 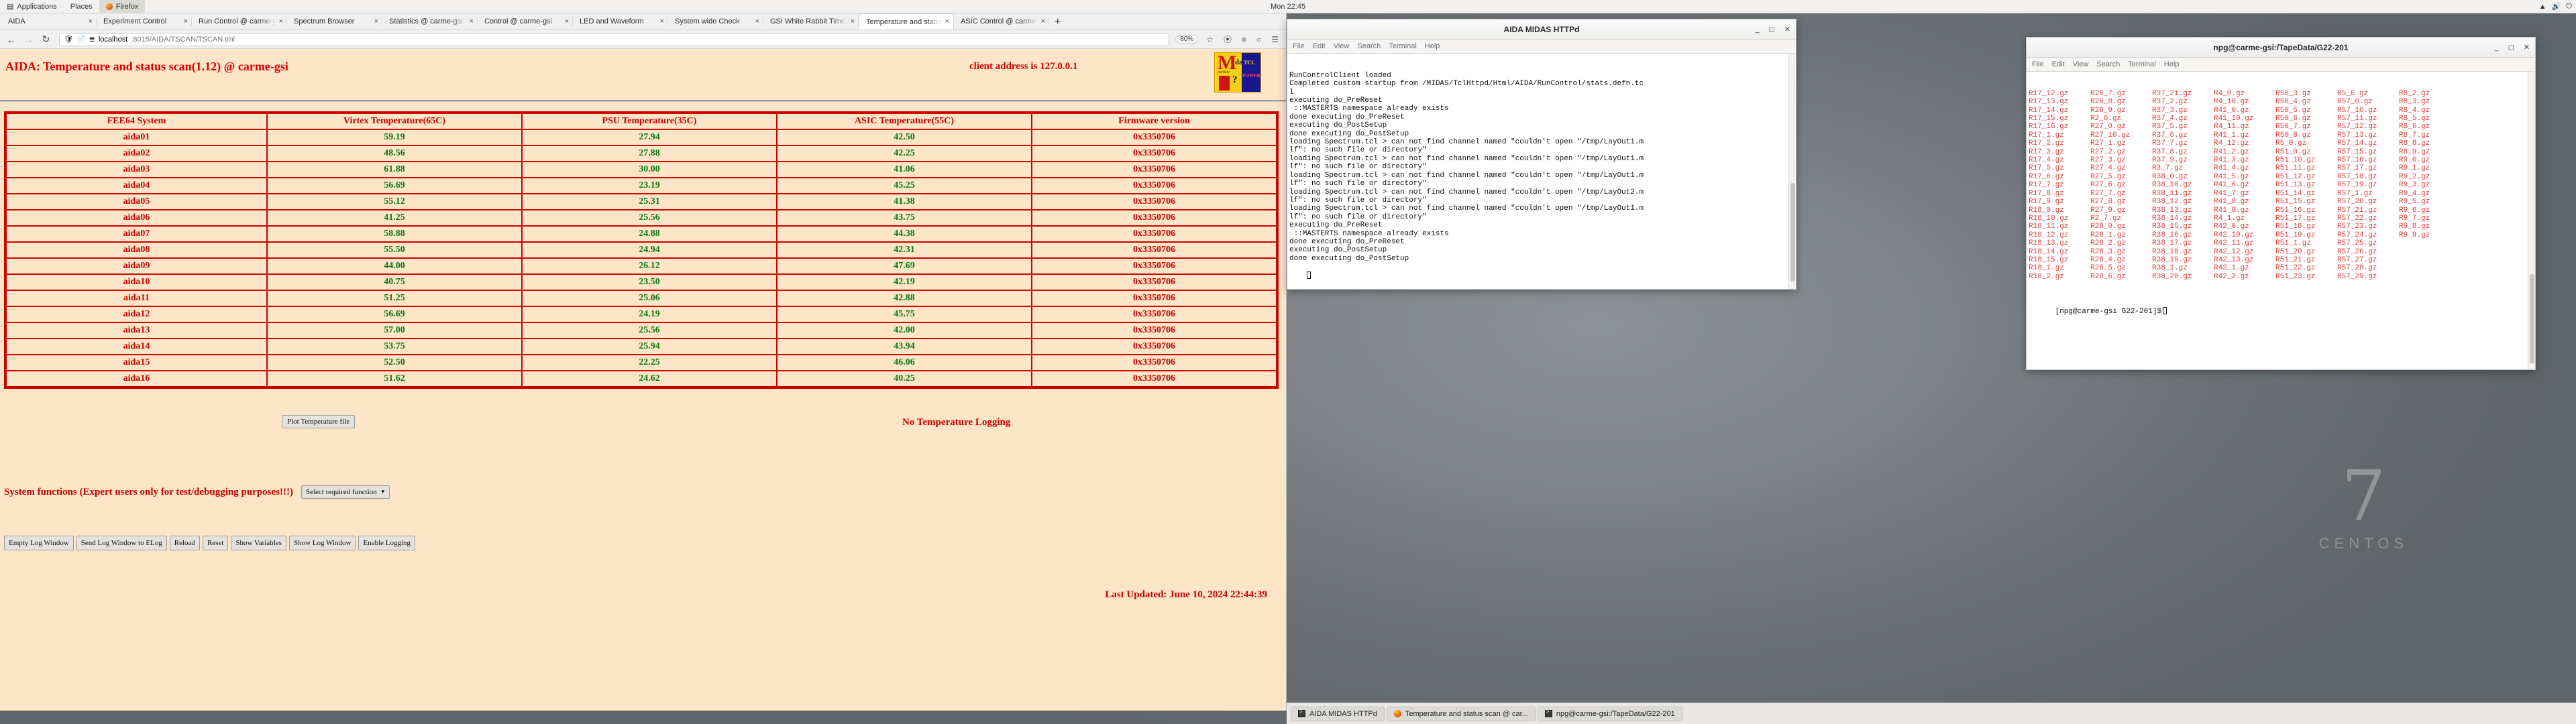 I want to click on file-entry: R9_5.gz, so click(x=2414, y=202).